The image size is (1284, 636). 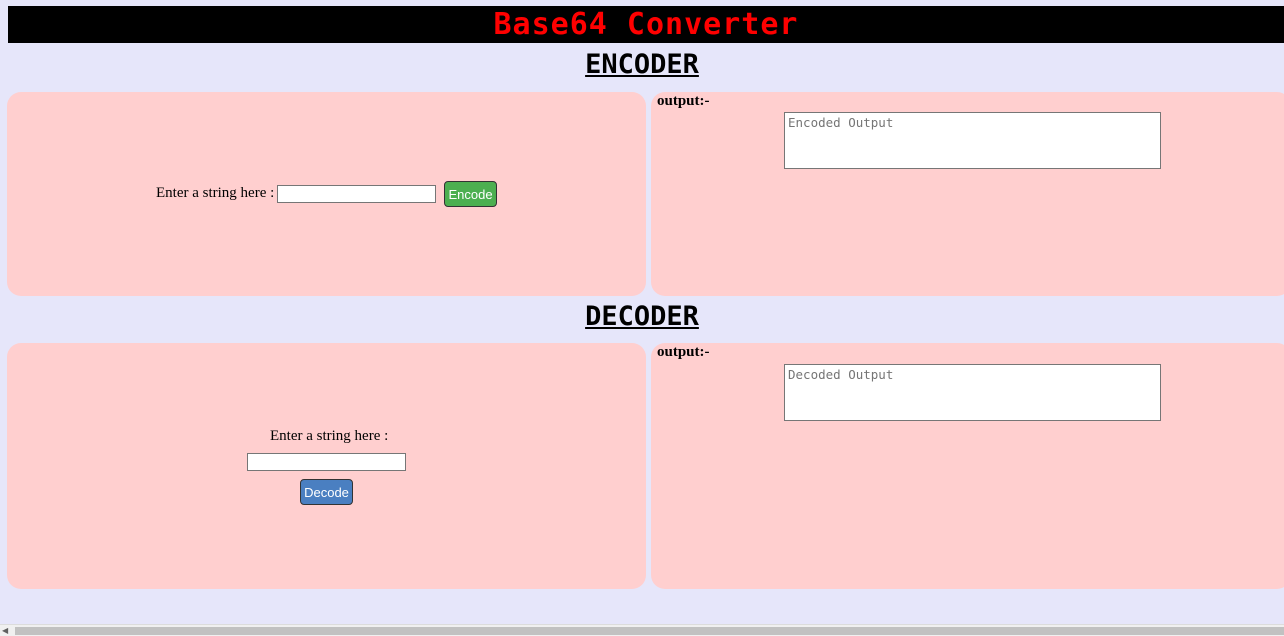 What do you see at coordinates (649, 631) in the screenshot?
I see `scrollbar-thumb` at bounding box center [649, 631].